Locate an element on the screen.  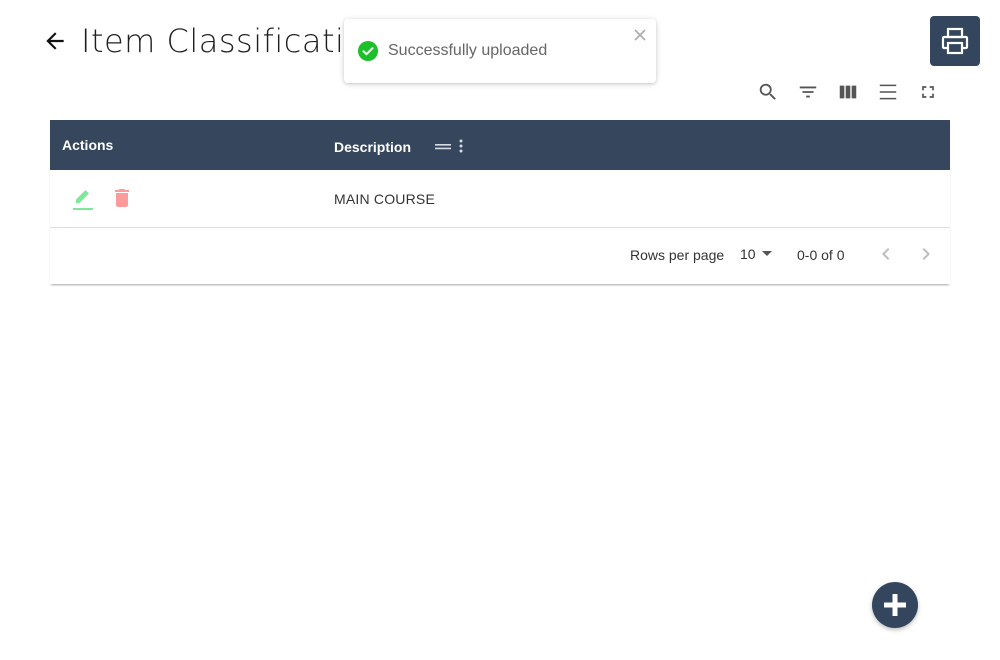
arrow-left-icon is located at coordinates (55, 41).